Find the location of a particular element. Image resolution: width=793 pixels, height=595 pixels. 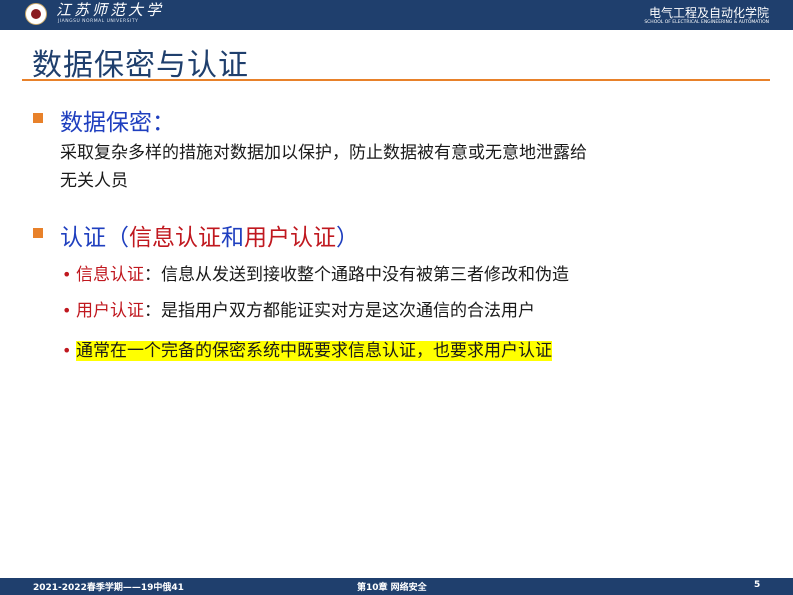

term-description: ：信息从发送到接收整个通路中没有被第三者修改和伪造 is located at coordinates (356, 275).